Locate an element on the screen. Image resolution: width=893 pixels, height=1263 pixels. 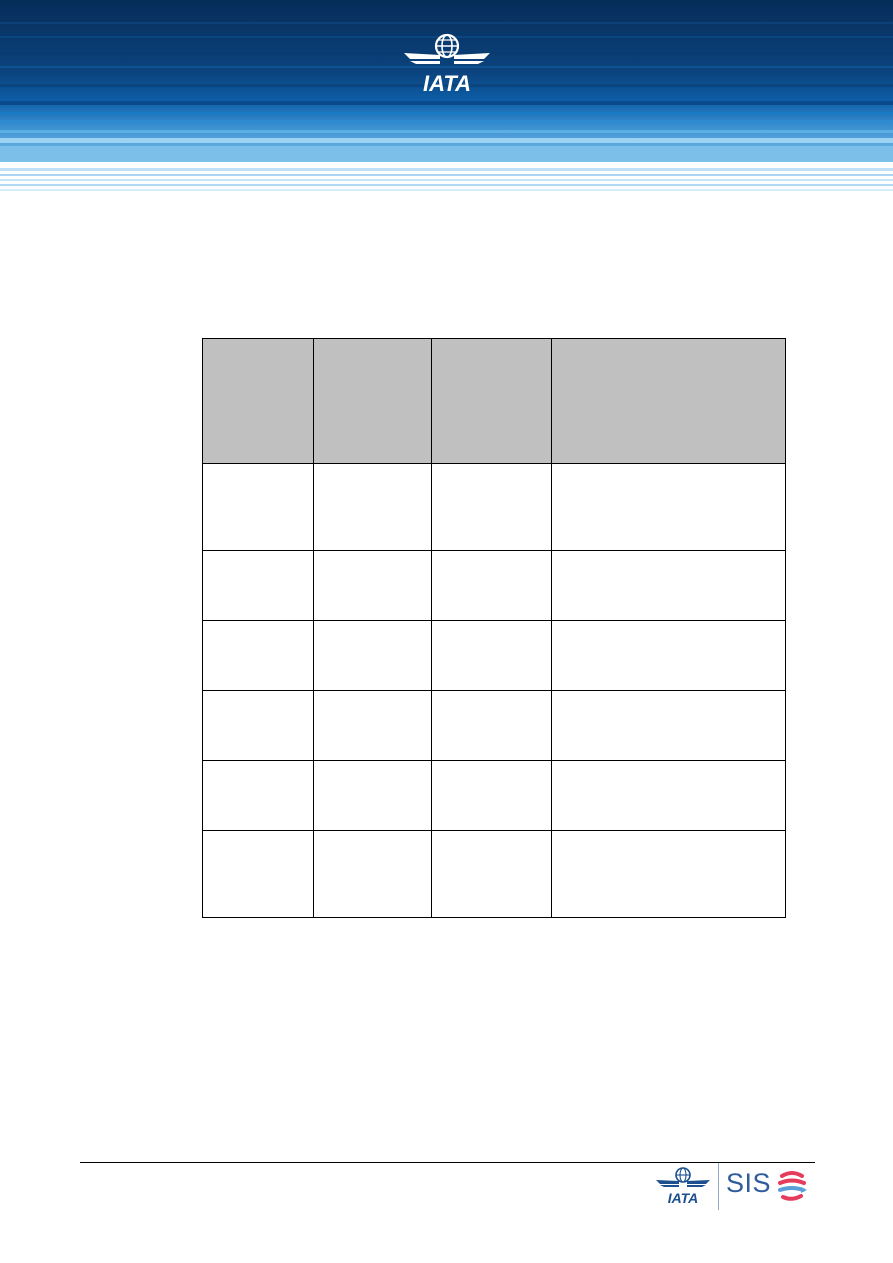
footer-divider is located at coordinates (447, 1162).